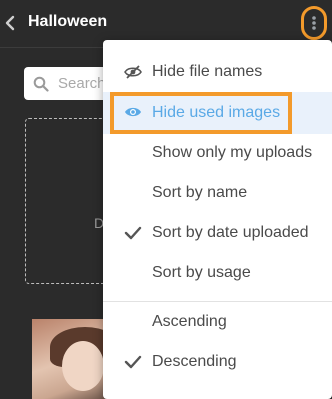 Image resolution: width=332 pixels, height=399 pixels. I want to click on menu-item-hide-used-images: Hide used images, so click(217, 113).